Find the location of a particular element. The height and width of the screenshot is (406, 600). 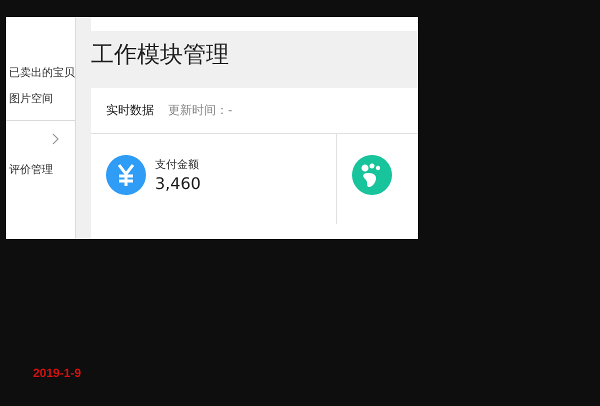

sidebar-item: 已卖出的宝贝 is located at coordinates (40, 73).